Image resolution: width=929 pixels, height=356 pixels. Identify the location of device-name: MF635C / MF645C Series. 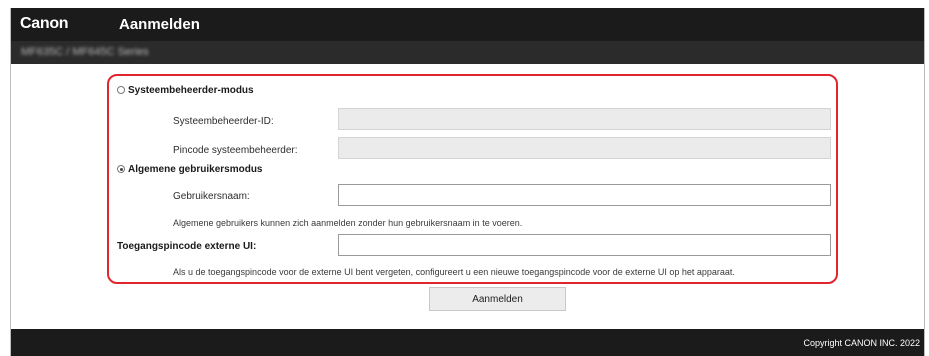
(85, 52).